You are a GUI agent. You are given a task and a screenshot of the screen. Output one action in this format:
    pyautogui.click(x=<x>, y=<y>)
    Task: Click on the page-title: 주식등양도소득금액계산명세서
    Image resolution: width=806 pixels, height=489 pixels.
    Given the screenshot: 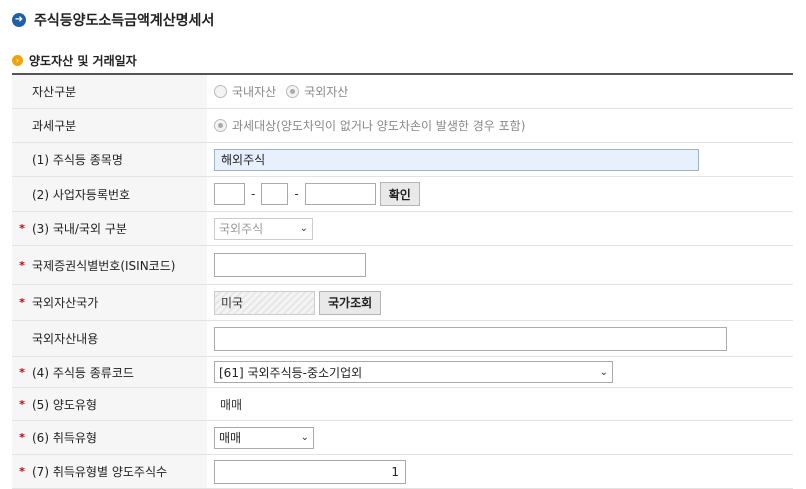 What is the action you would take?
    pyautogui.click(x=124, y=21)
    